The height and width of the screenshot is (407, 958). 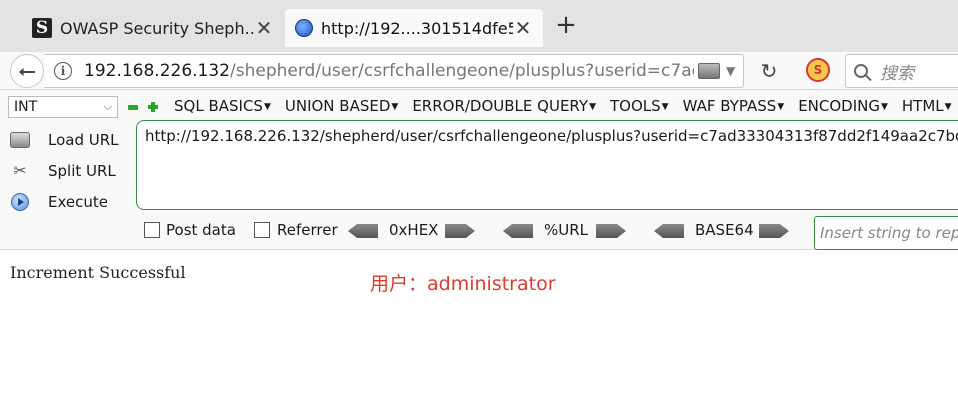 I want to click on hackbar-actions: Load URL ✂ Split URL Execute, so click(x=68, y=170).